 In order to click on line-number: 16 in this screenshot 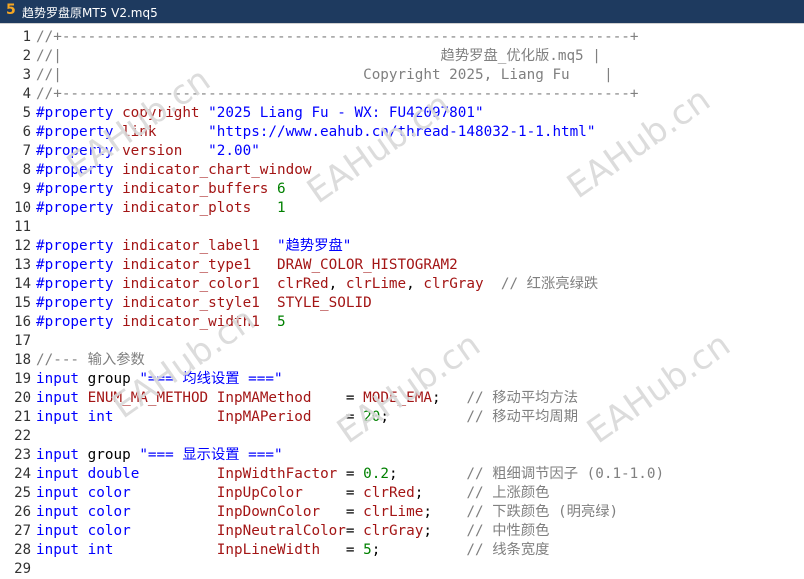, I will do `click(22, 322)`.